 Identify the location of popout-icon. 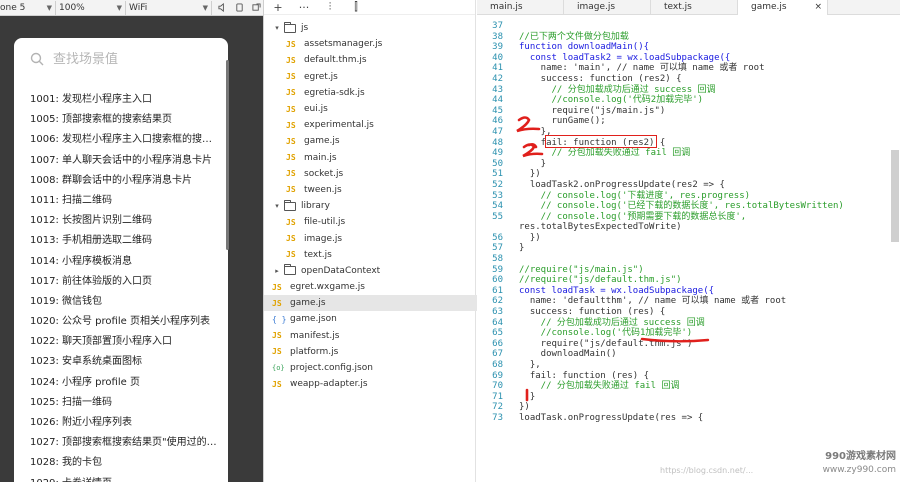
(256, 8).